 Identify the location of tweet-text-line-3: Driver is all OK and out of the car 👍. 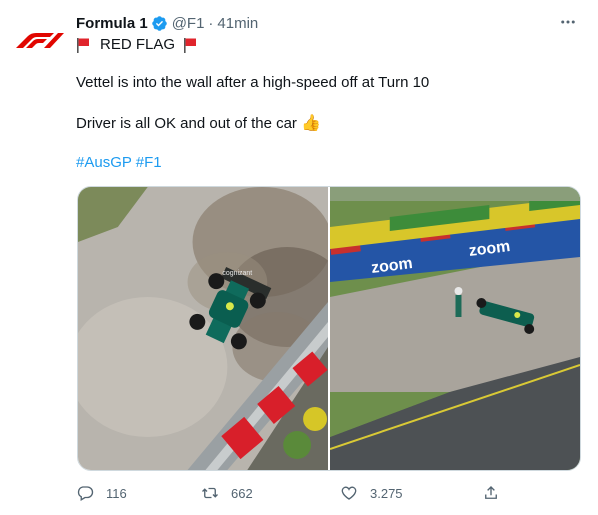
(198, 124).